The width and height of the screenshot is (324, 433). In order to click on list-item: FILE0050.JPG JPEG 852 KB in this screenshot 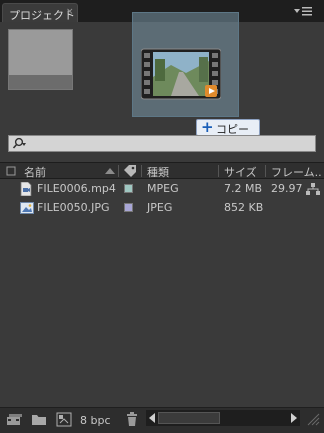, I will do `click(162, 208)`.